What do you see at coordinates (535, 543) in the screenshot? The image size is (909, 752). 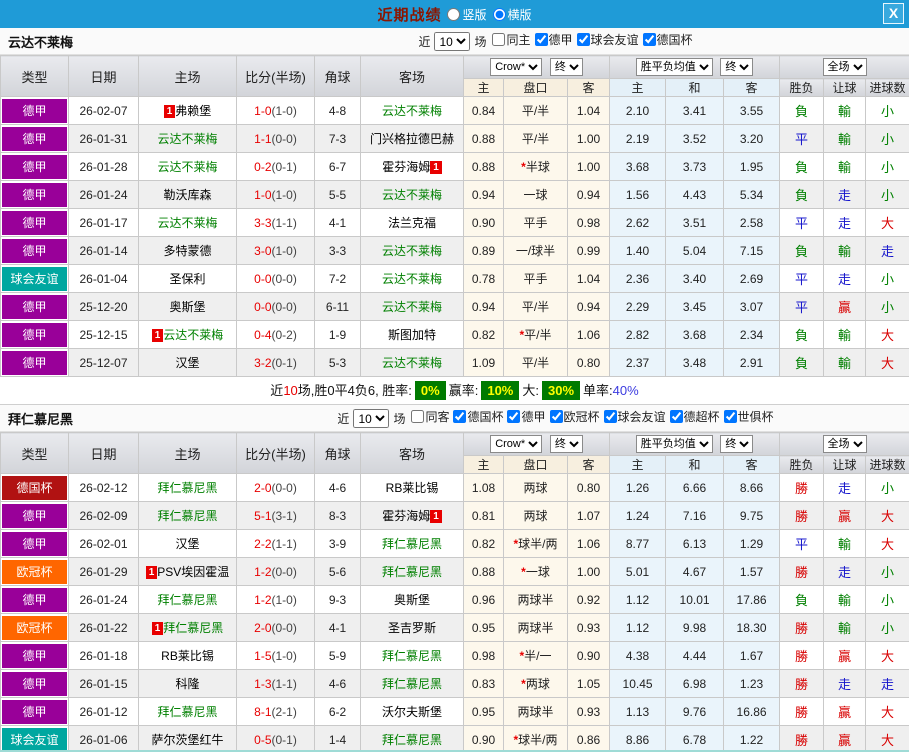 I see `handicap-cell: *球半/两` at bounding box center [535, 543].